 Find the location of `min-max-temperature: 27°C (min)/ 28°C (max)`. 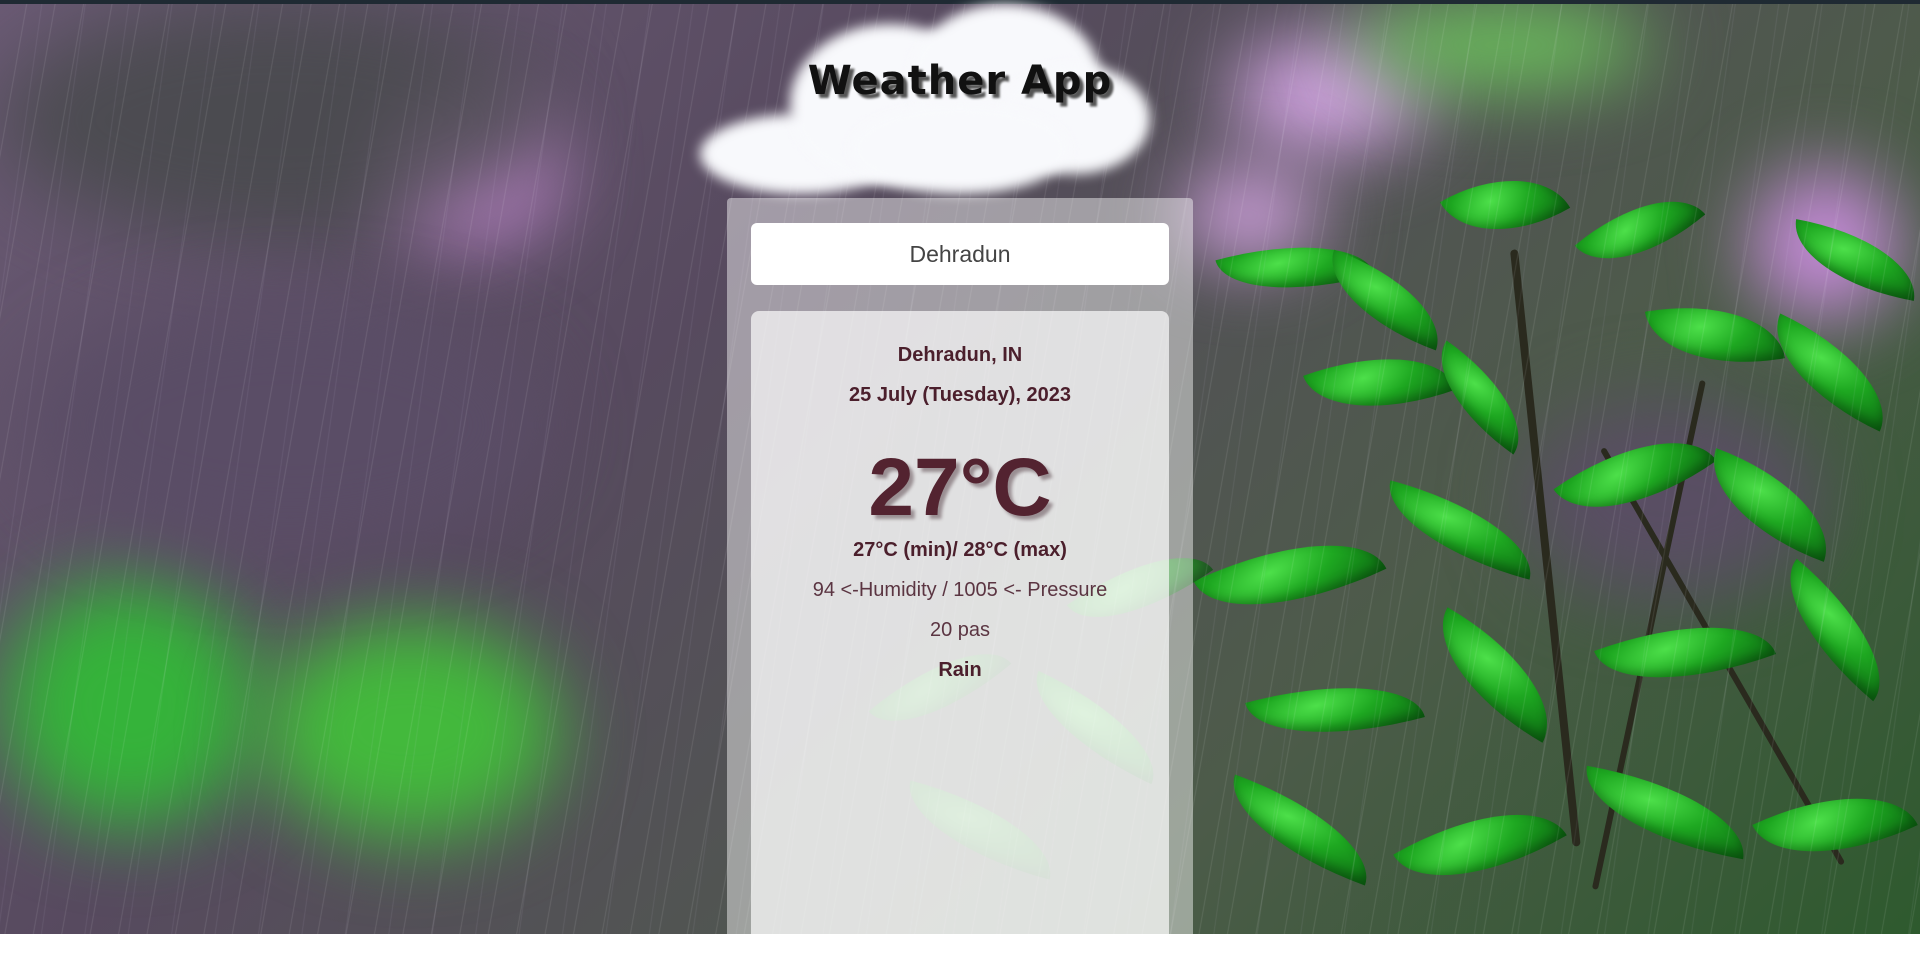

min-max-temperature: 27°C (min)/ 28°C (max) is located at coordinates (960, 550).